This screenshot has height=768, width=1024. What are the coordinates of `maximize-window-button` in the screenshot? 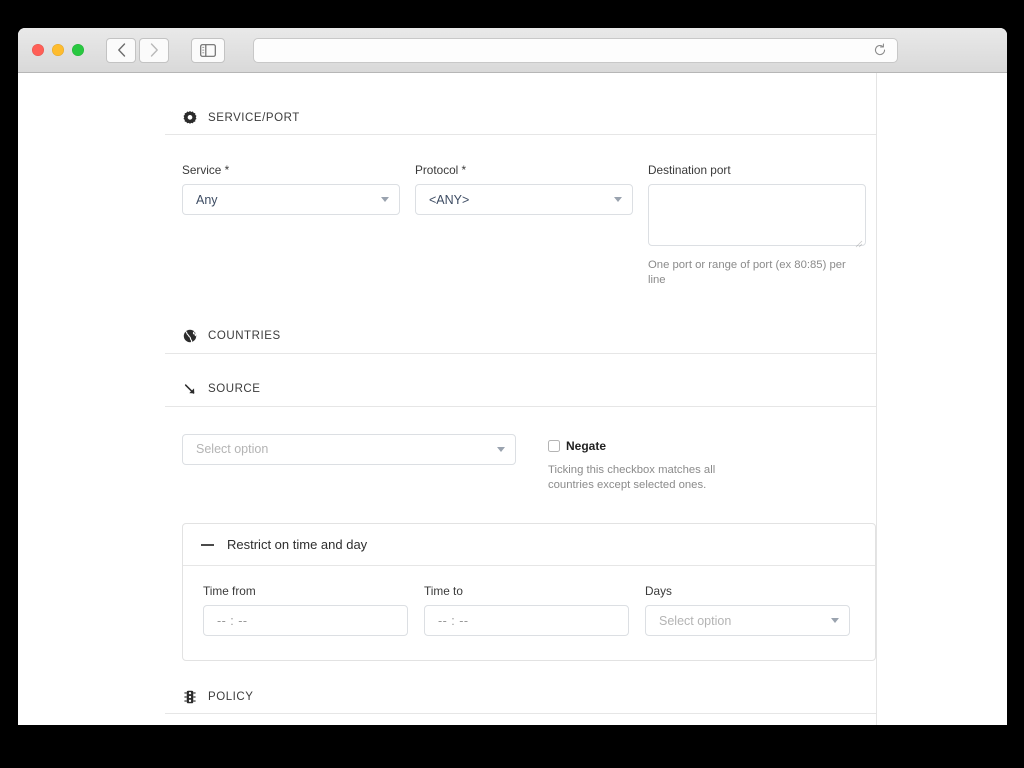 It's located at (78, 50).